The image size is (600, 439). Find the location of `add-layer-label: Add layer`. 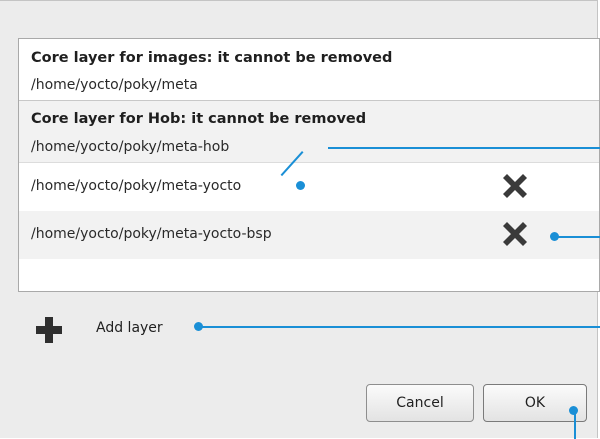

add-layer-label: Add layer is located at coordinates (129, 328).